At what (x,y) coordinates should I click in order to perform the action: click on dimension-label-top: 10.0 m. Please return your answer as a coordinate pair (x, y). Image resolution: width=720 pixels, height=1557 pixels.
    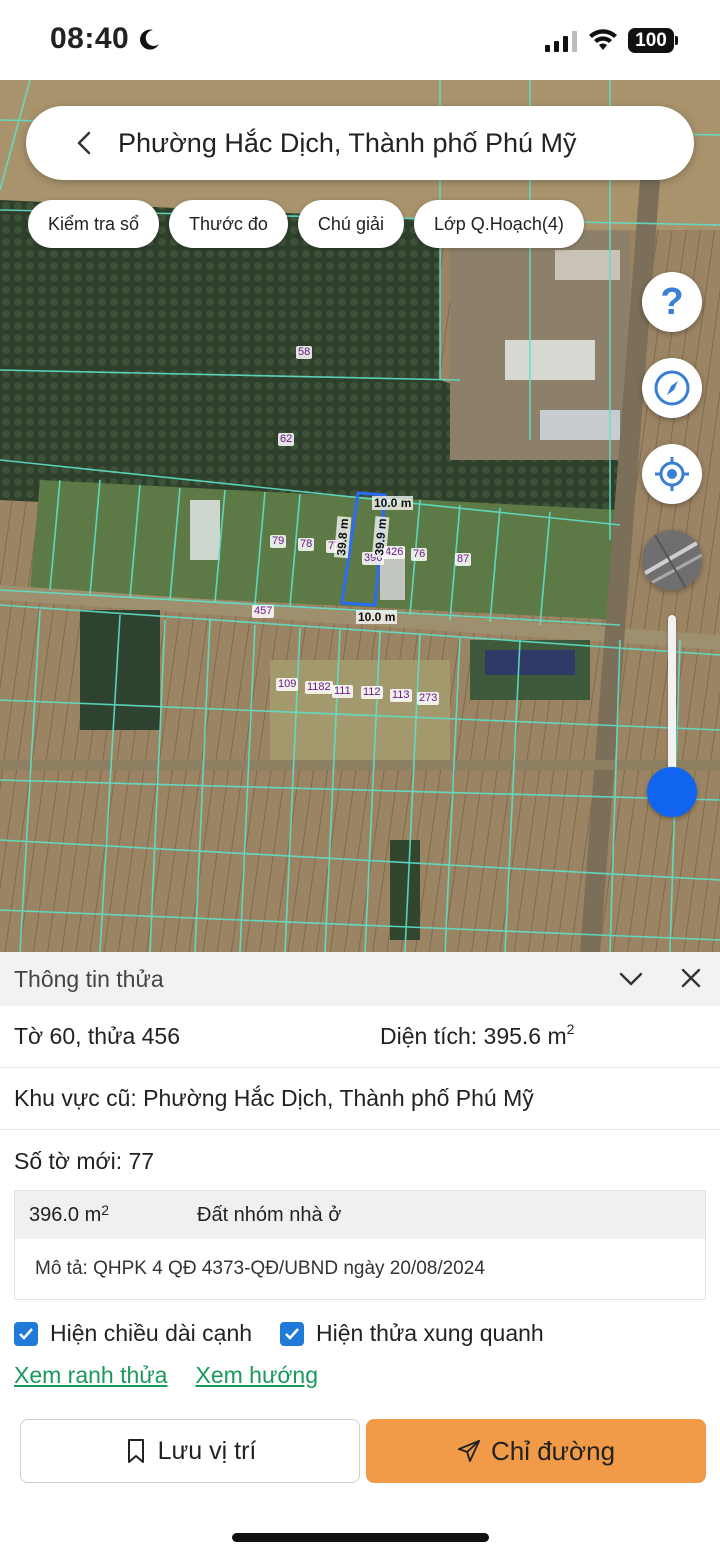
    Looking at the image, I should click on (393, 503).